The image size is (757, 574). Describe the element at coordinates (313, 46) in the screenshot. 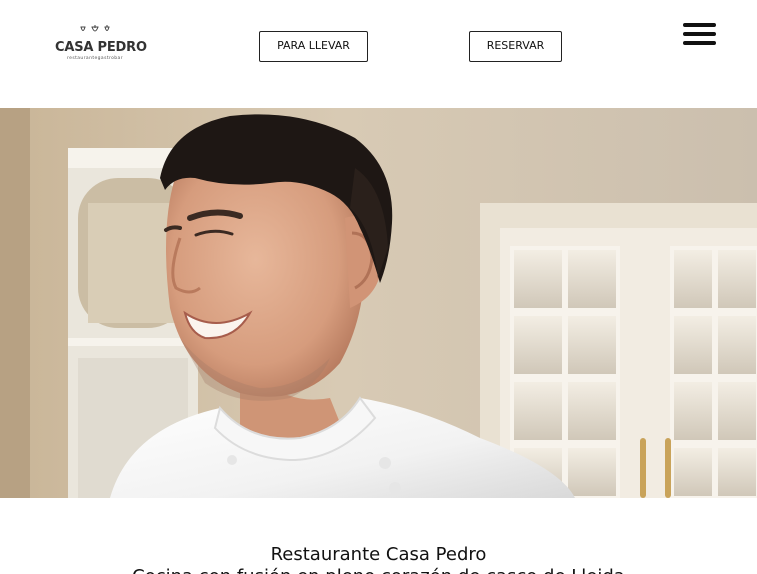

I see `takeaway-button: PARA LLEVAR` at that location.